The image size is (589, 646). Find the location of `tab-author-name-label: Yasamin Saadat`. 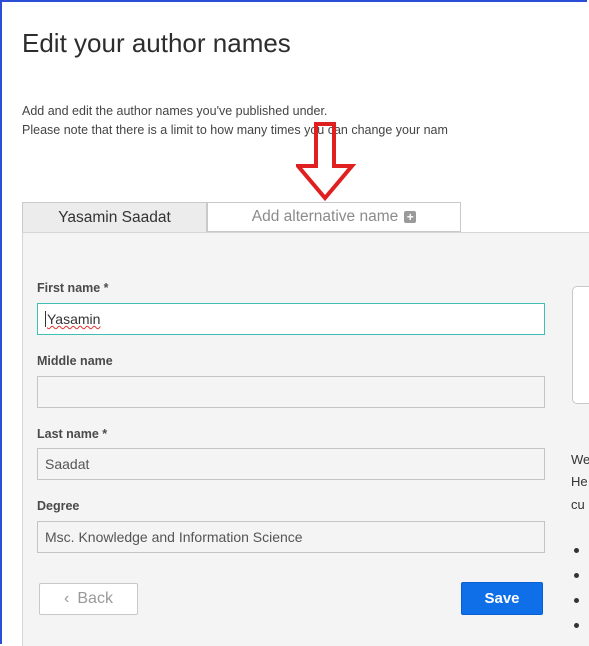

tab-author-name-label: Yasamin Saadat is located at coordinates (114, 217).